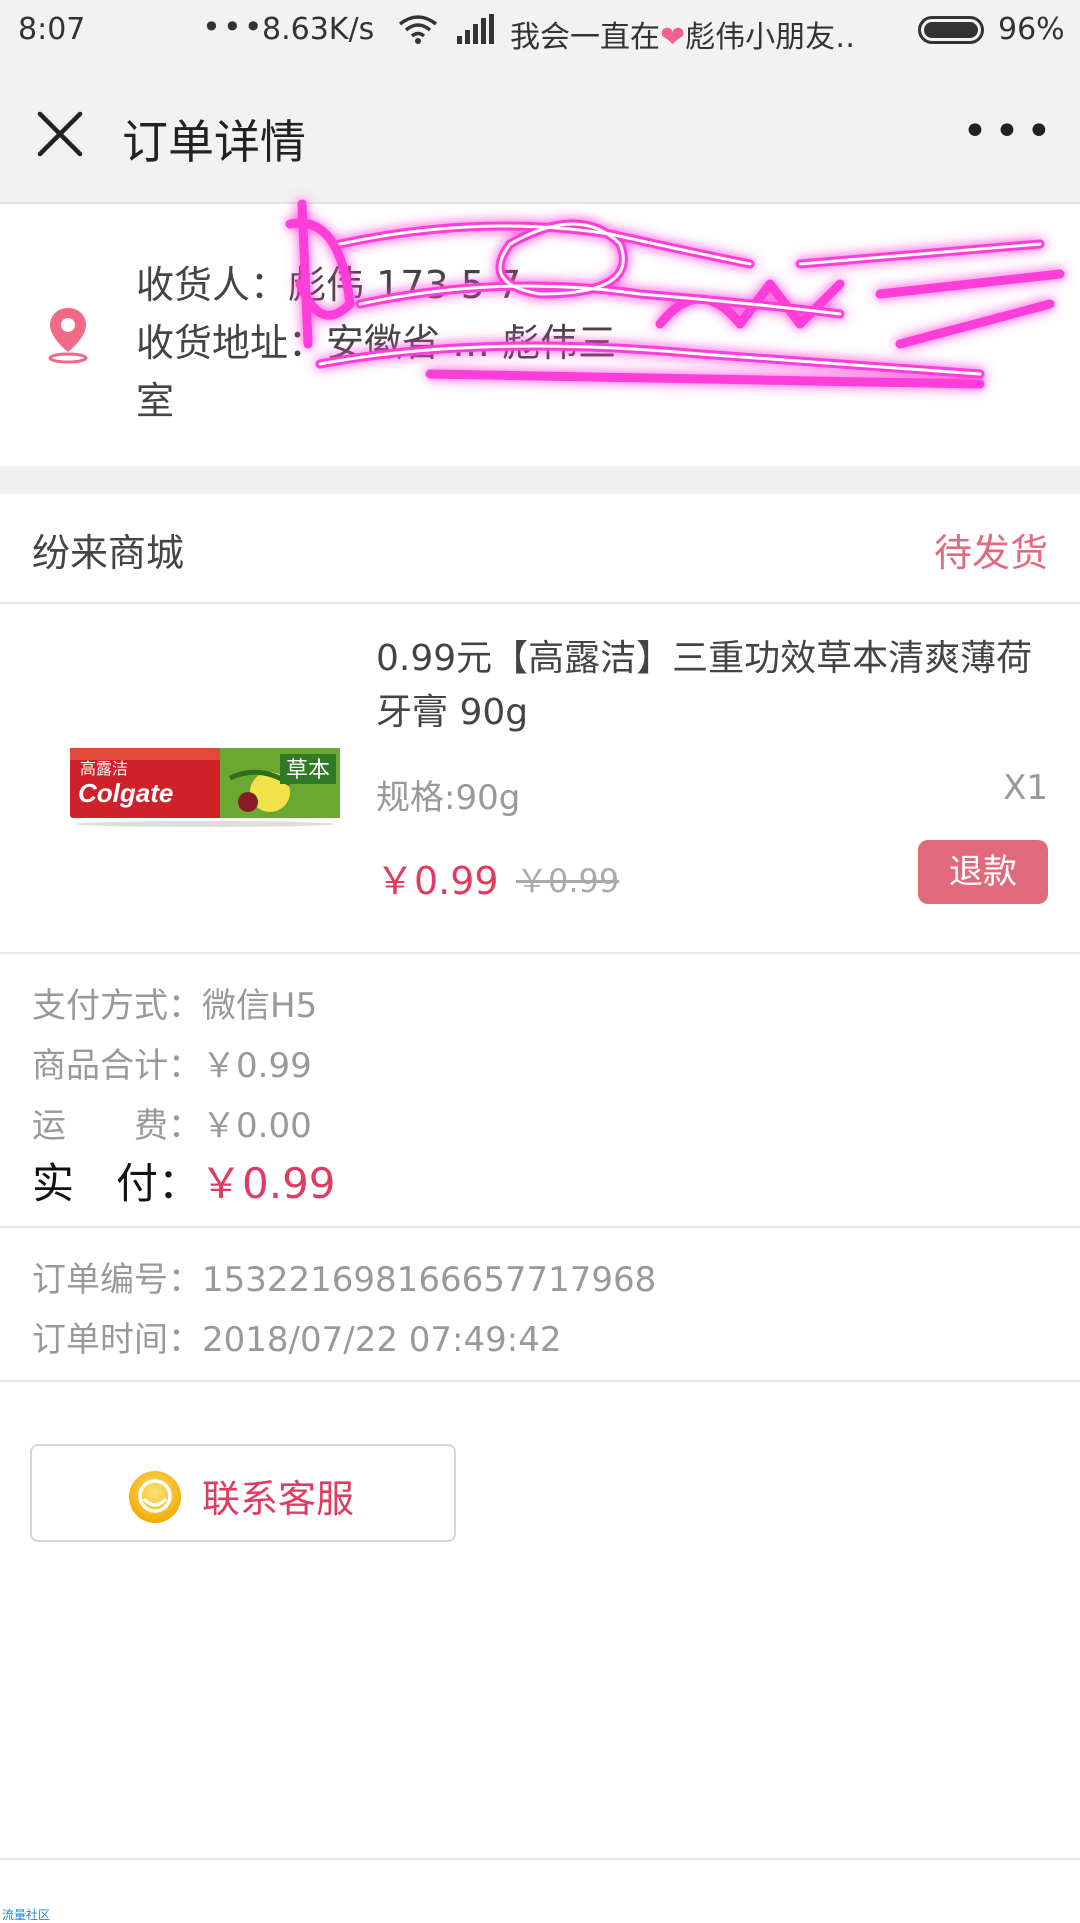 This screenshot has height=1923, width=1080. I want to click on shipping-fee: 运 费：￥0.00, so click(172, 1126).